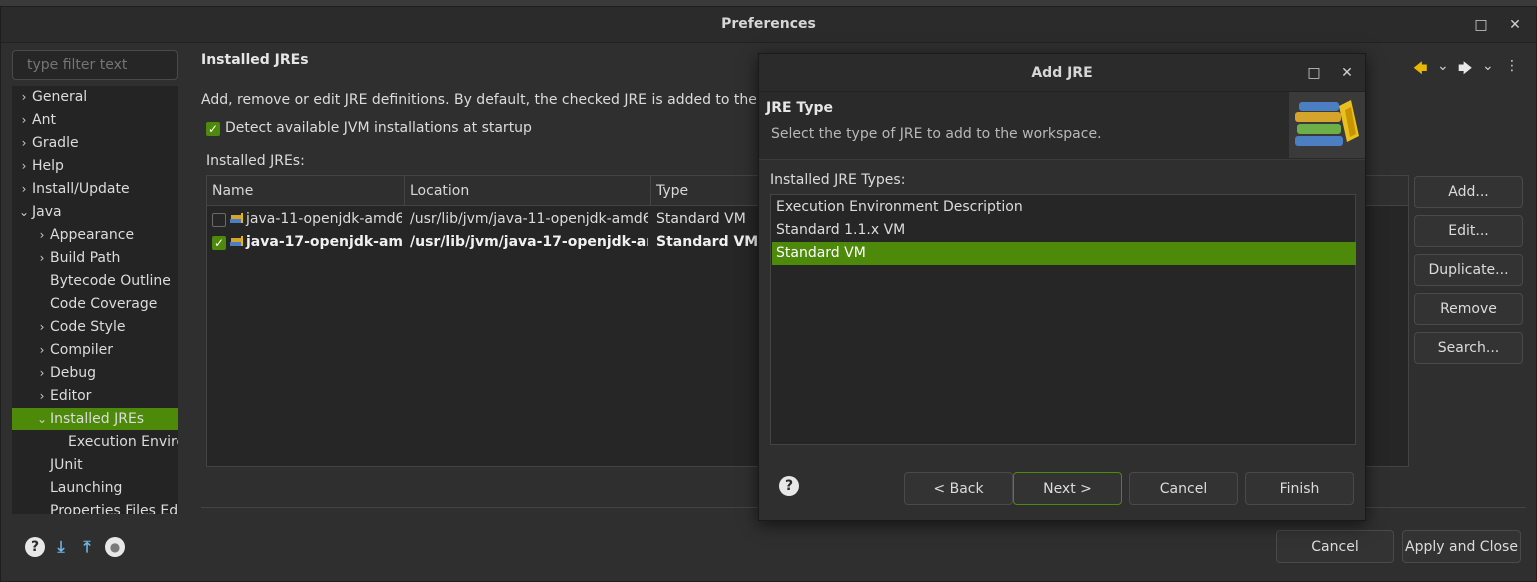 The width and height of the screenshot is (1537, 582). What do you see at coordinates (71, 396) in the screenshot?
I see `sidebar-item-label: Editor` at bounding box center [71, 396].